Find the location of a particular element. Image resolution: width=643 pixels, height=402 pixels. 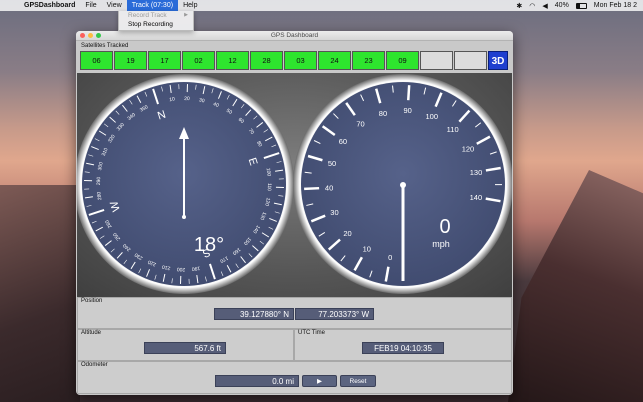

utc-panel: UTC Time FEB19 04:10:35 is located at coordinates (403, 345).